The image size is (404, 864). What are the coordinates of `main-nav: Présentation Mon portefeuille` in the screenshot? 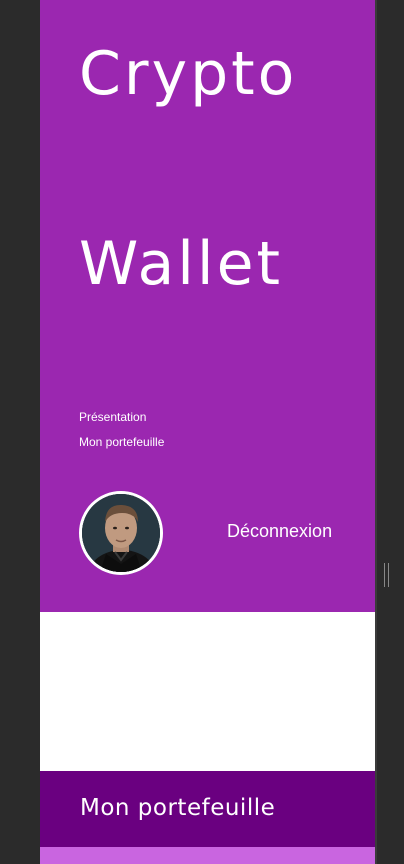 It's located at (121, 430).